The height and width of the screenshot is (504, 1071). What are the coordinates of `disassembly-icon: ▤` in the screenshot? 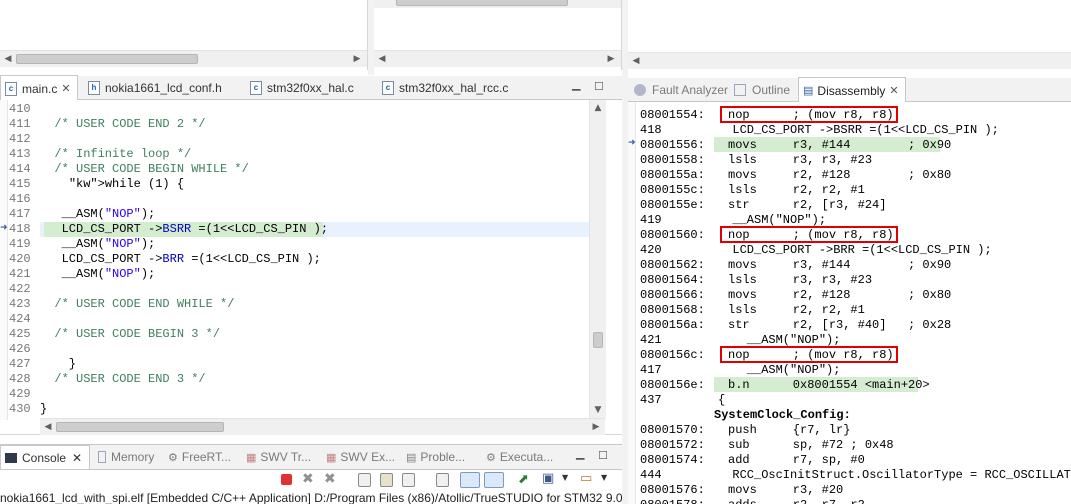 It's located at (808, 91).